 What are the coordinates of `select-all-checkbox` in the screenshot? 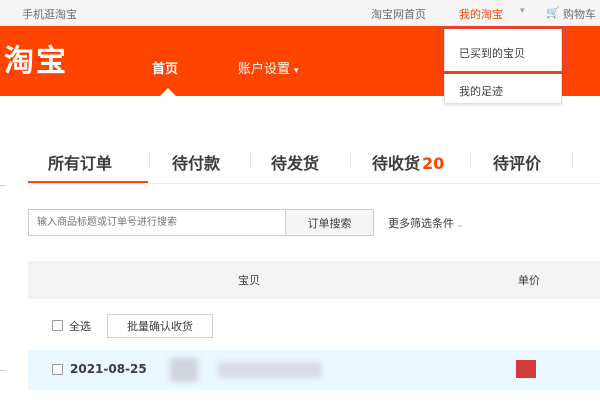 It's located at (57, 325).